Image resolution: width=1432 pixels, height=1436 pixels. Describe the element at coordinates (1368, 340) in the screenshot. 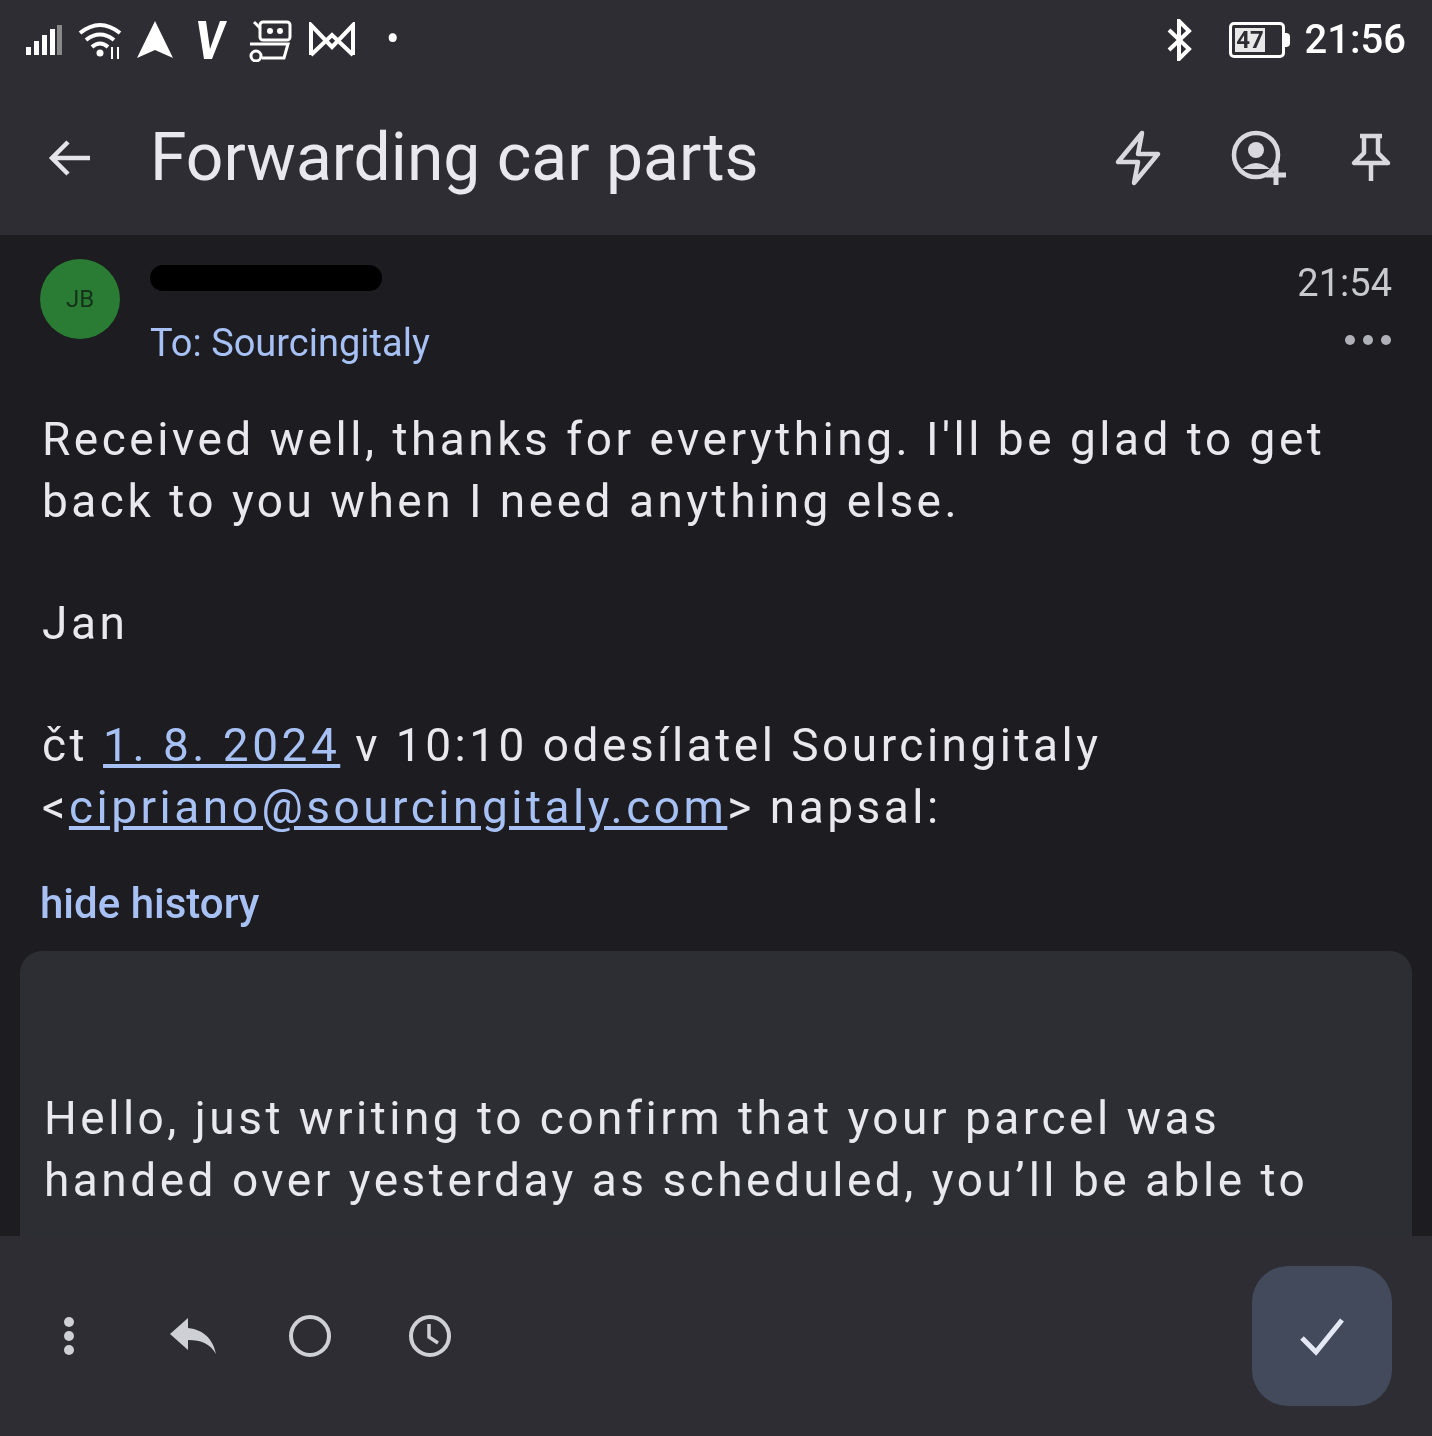

I see `more-icon` at that location.